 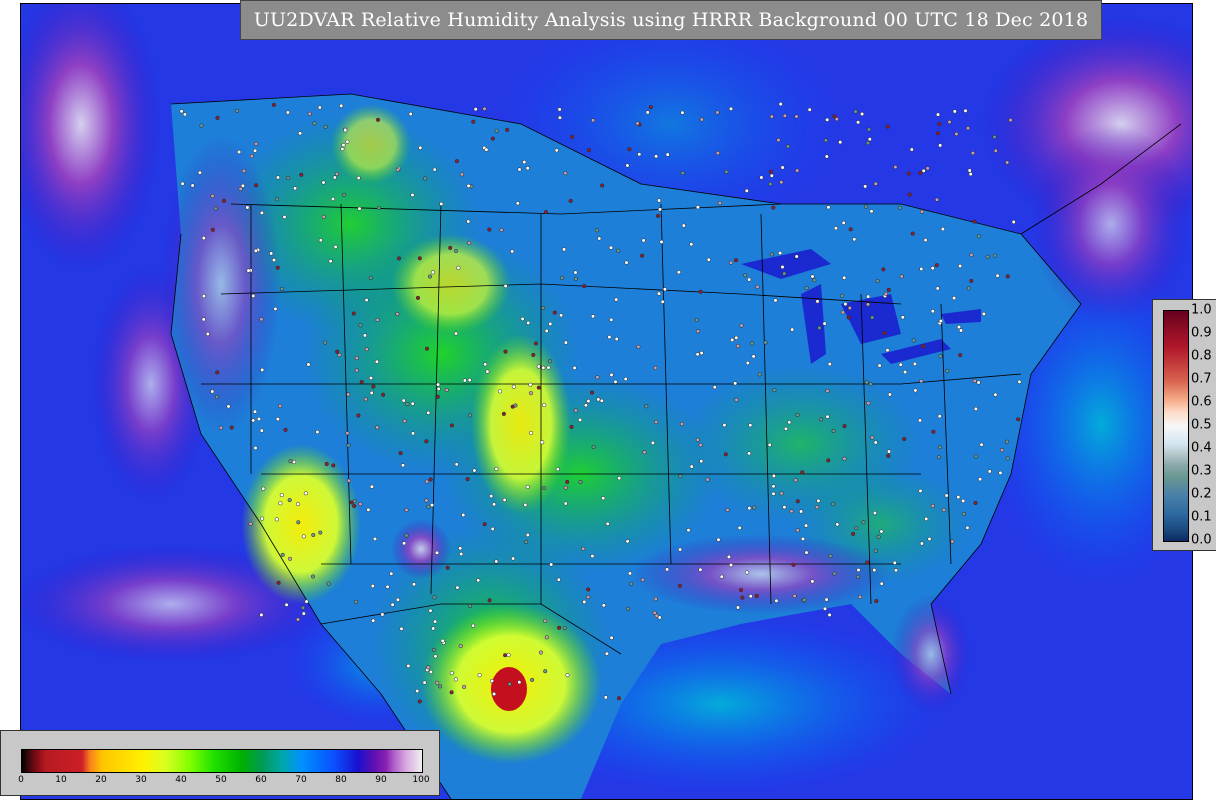 What do you see at coordinates (1201, 310) in the screenshot?
I see `inc-tick-1-0: 1.0` at bounding box center [1201, 310].